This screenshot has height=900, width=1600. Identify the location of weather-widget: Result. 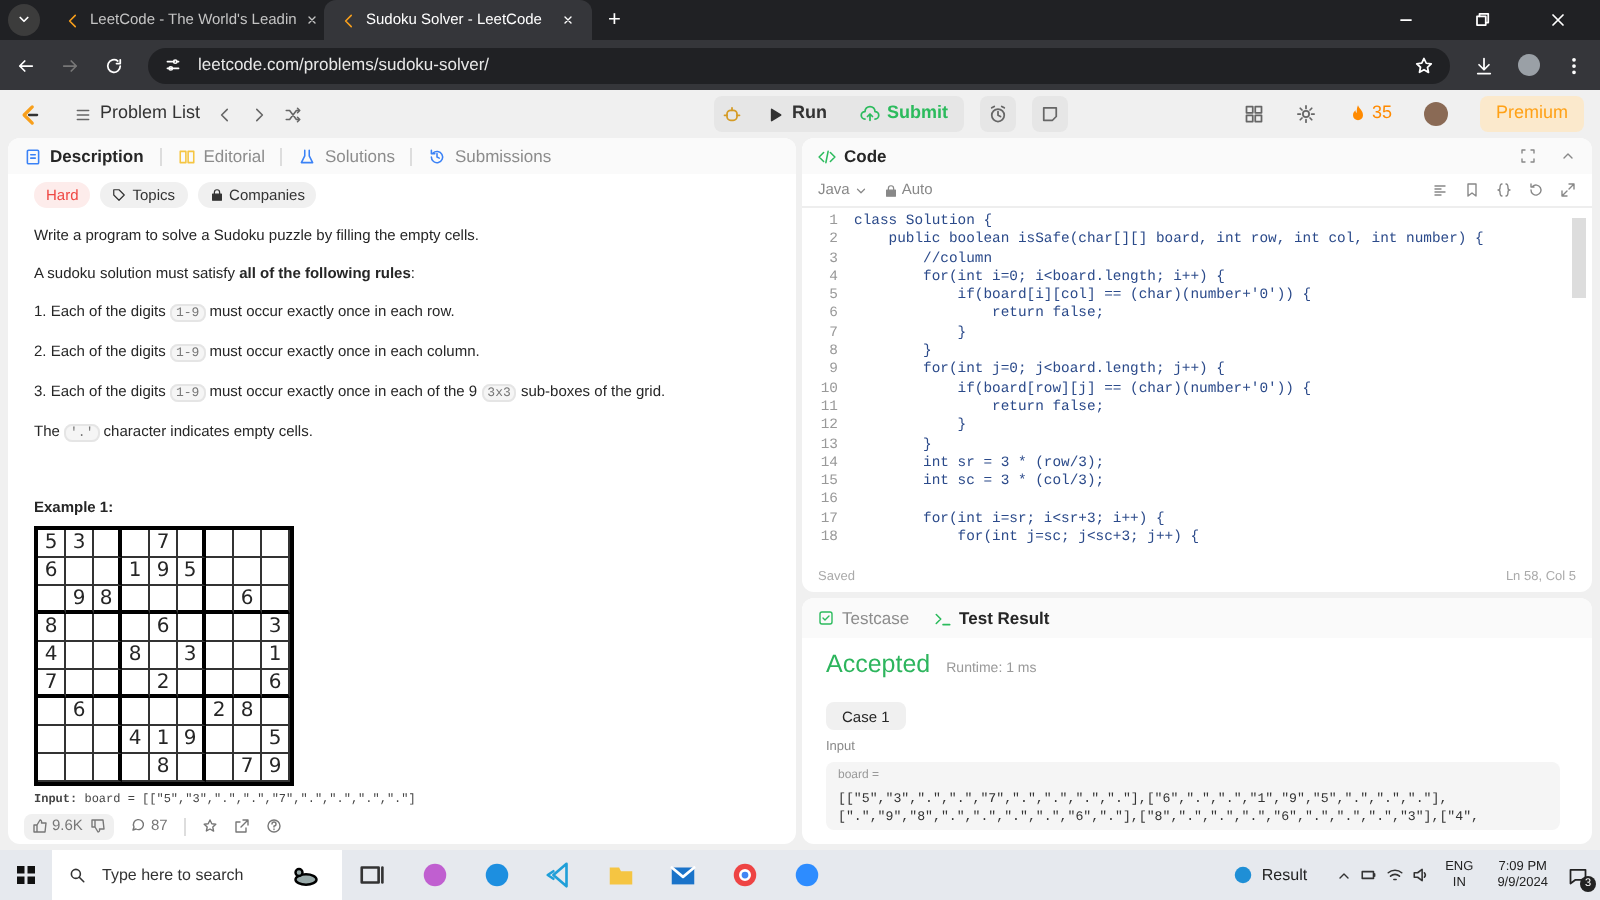
(1269, 875).